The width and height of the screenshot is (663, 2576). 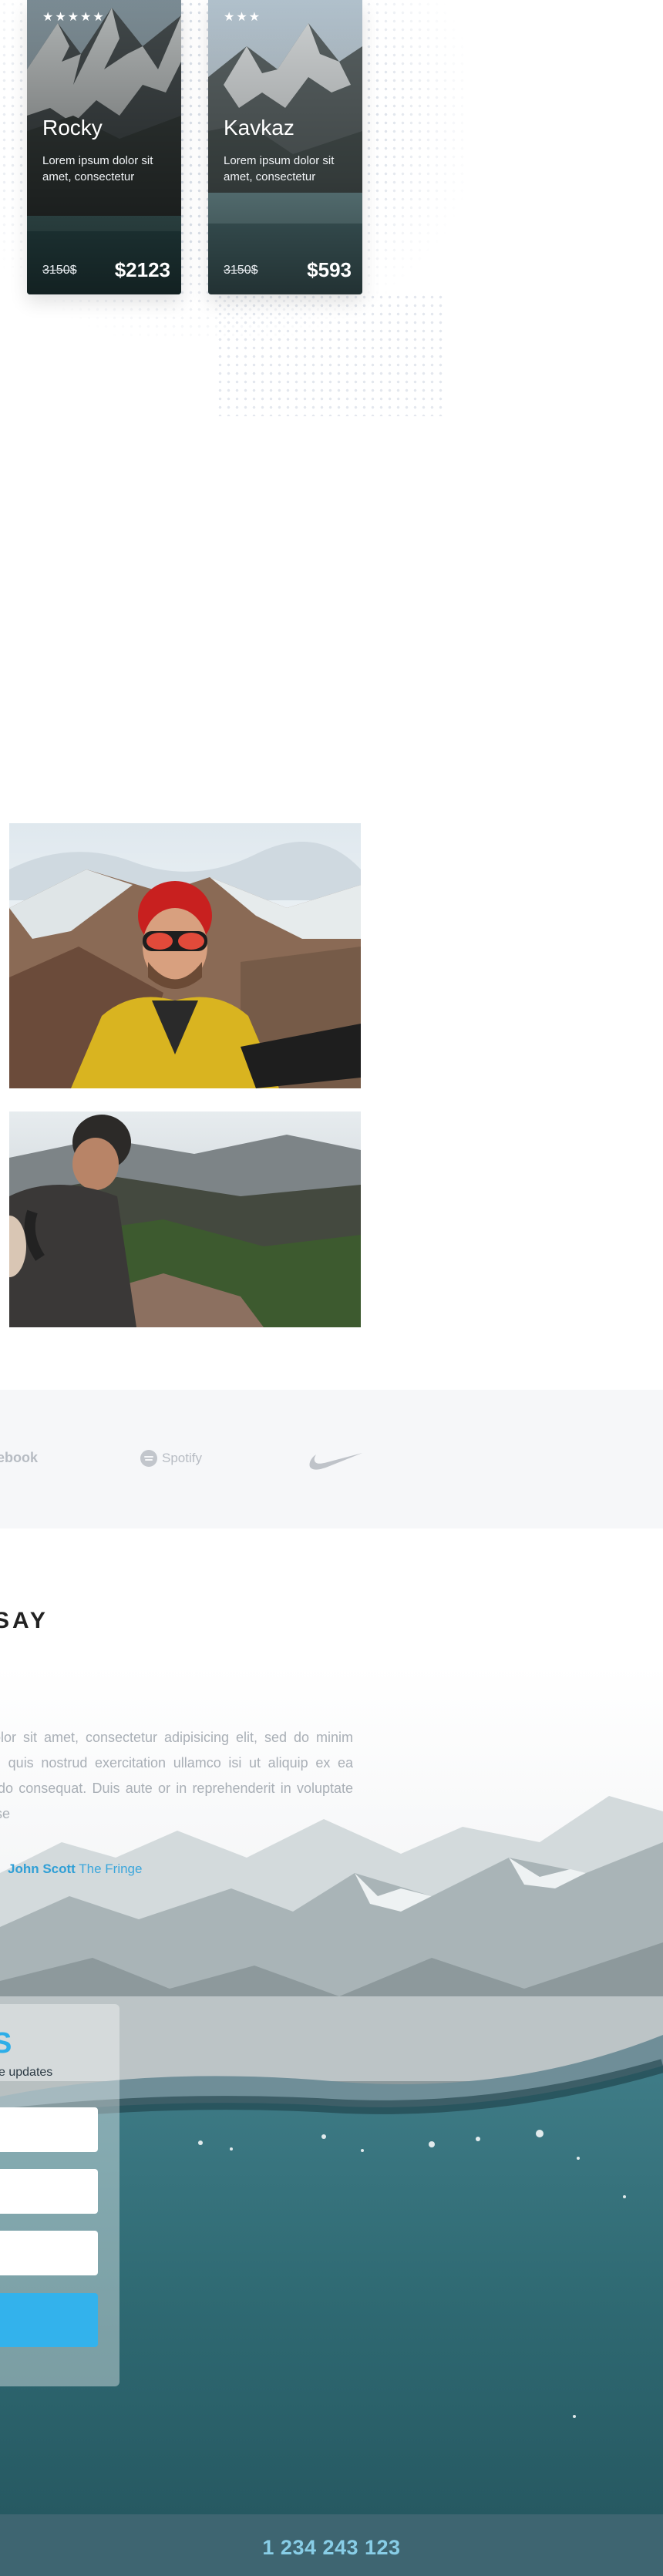 I want to click on photo-hiker-selfie, so click(x=185, y=955).